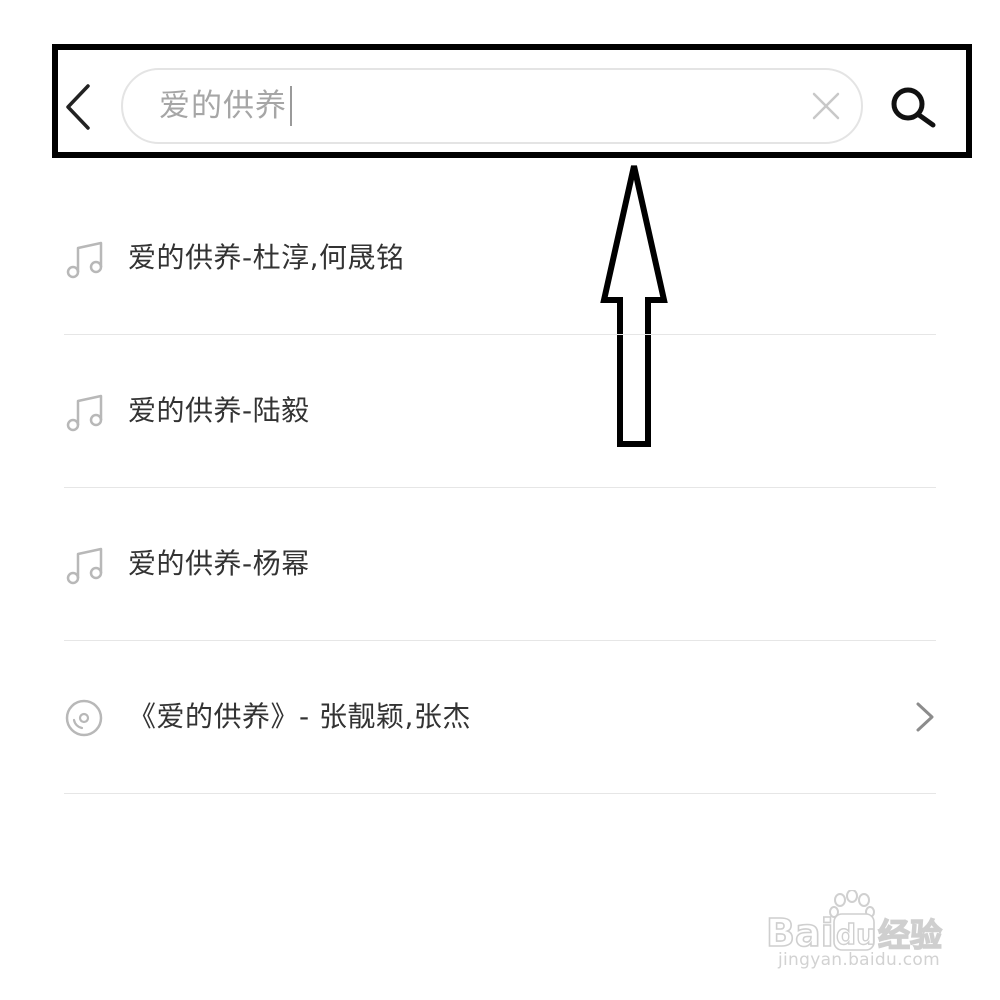 This screenshot has height=1000, width=1000. What do you see at coordinates (299, 716) in the screenshot?
I see `result-label: 《爱的供养》- 张靓颖,张杰` at bounding box center [299, 716].